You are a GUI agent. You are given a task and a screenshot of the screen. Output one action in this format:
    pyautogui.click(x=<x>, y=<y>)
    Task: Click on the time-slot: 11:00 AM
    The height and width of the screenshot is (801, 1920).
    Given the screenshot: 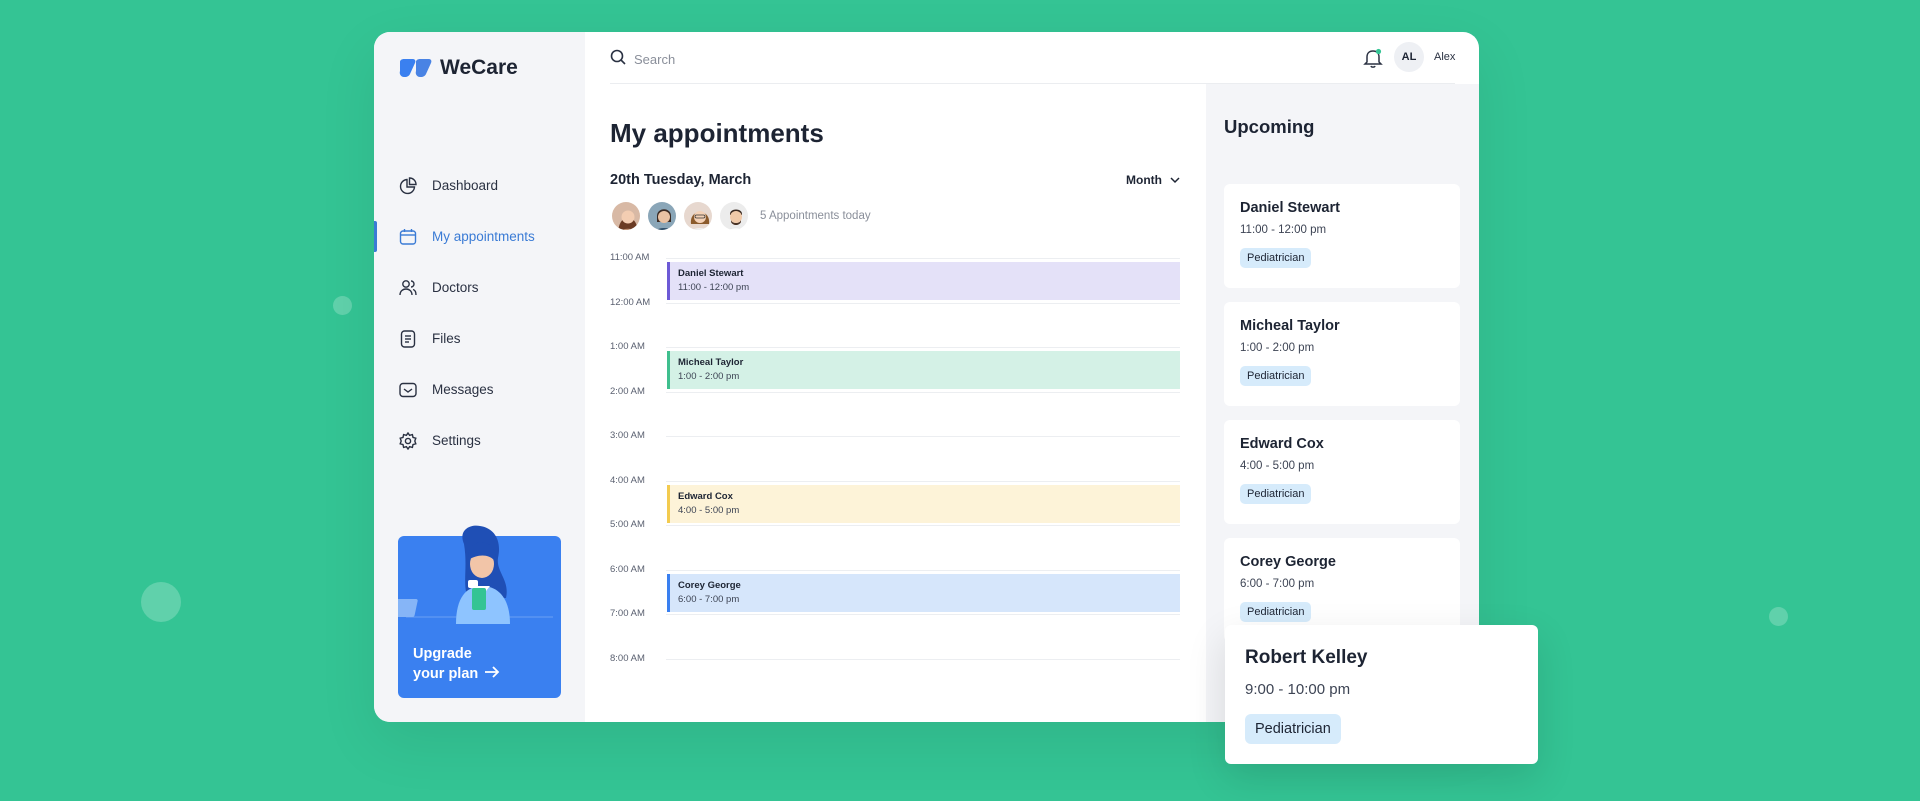 What is the action you would take?
    pyautogui.click(x=895, y=257)
    